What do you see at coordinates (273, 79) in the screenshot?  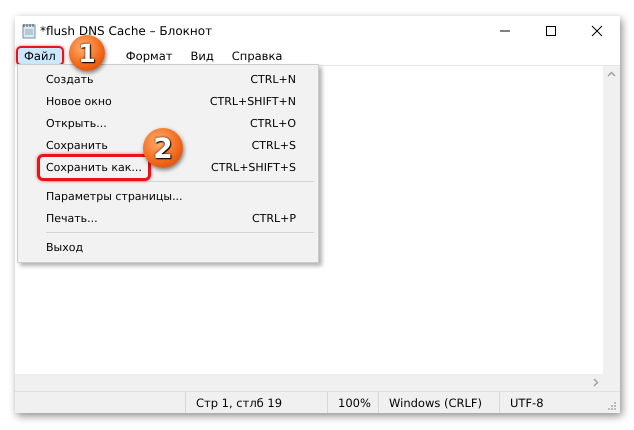 I see `shortcut-text: CTRL+N` at bounding box center [273, 79].